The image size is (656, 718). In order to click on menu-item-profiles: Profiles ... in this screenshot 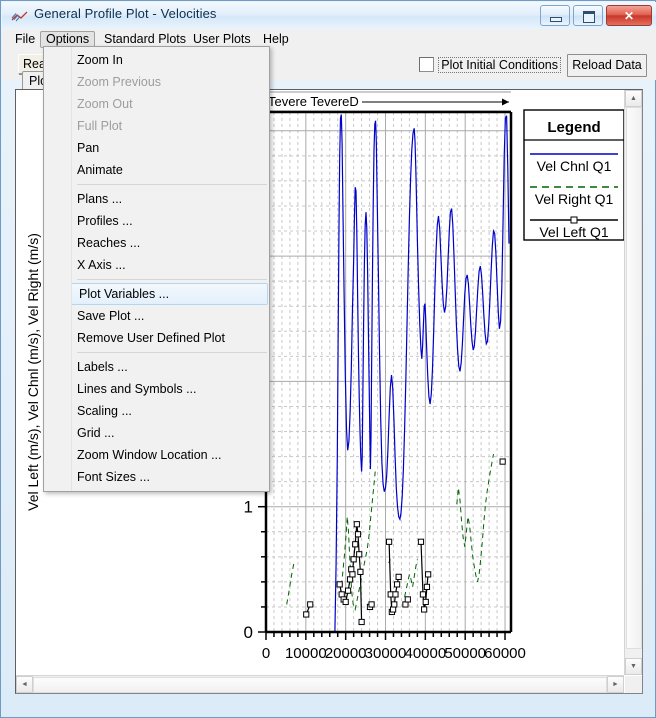, I will do `click(156, 221)`.